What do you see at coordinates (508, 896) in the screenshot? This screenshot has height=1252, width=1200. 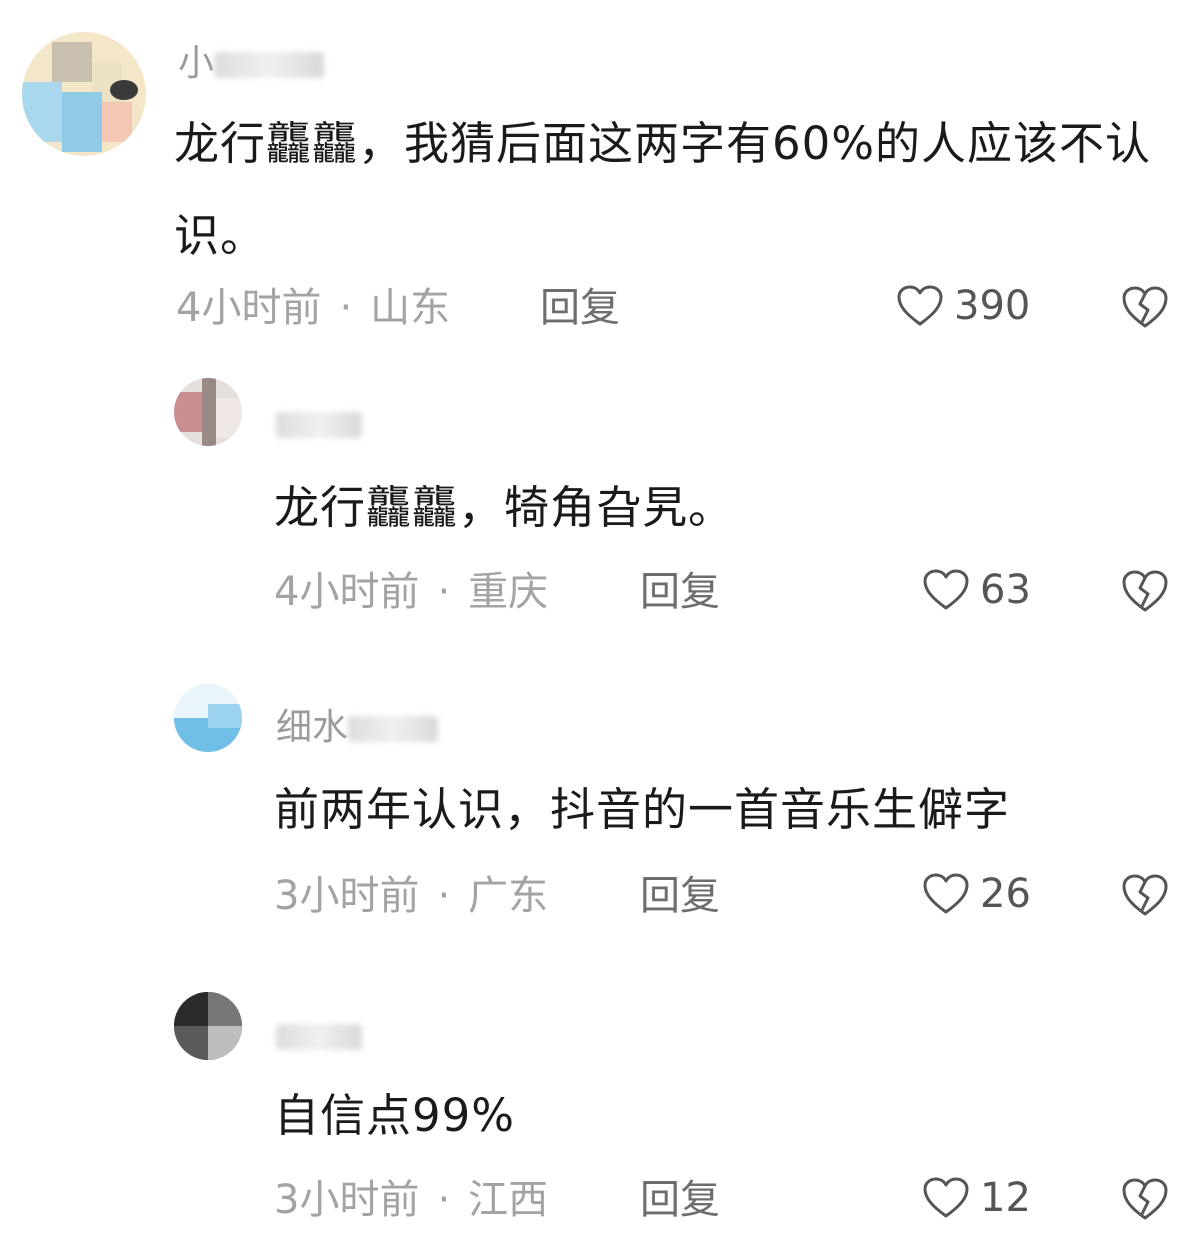 I see `region: 广东` at bounding box center [508, 896].